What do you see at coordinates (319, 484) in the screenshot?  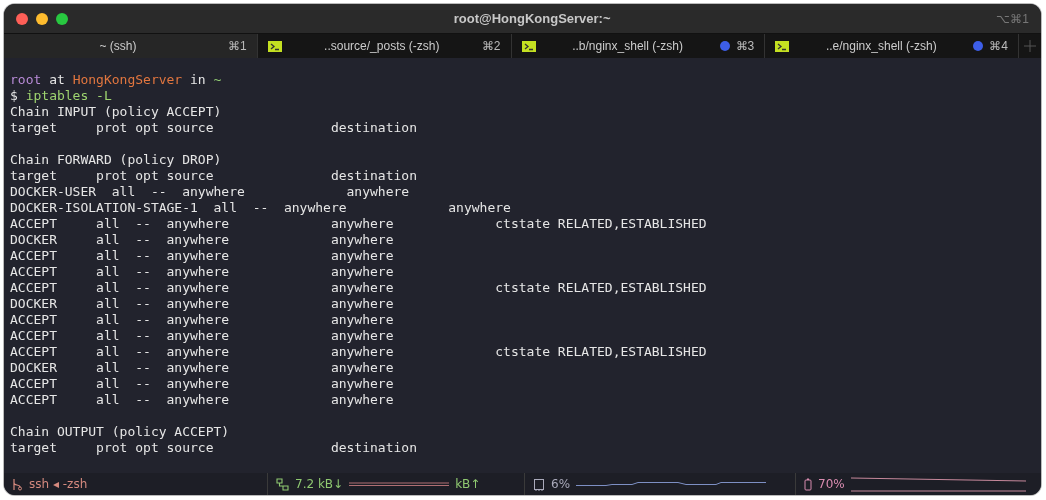 I see `download-rate: 7.2 kB↓` at bounding box center [319, 484].